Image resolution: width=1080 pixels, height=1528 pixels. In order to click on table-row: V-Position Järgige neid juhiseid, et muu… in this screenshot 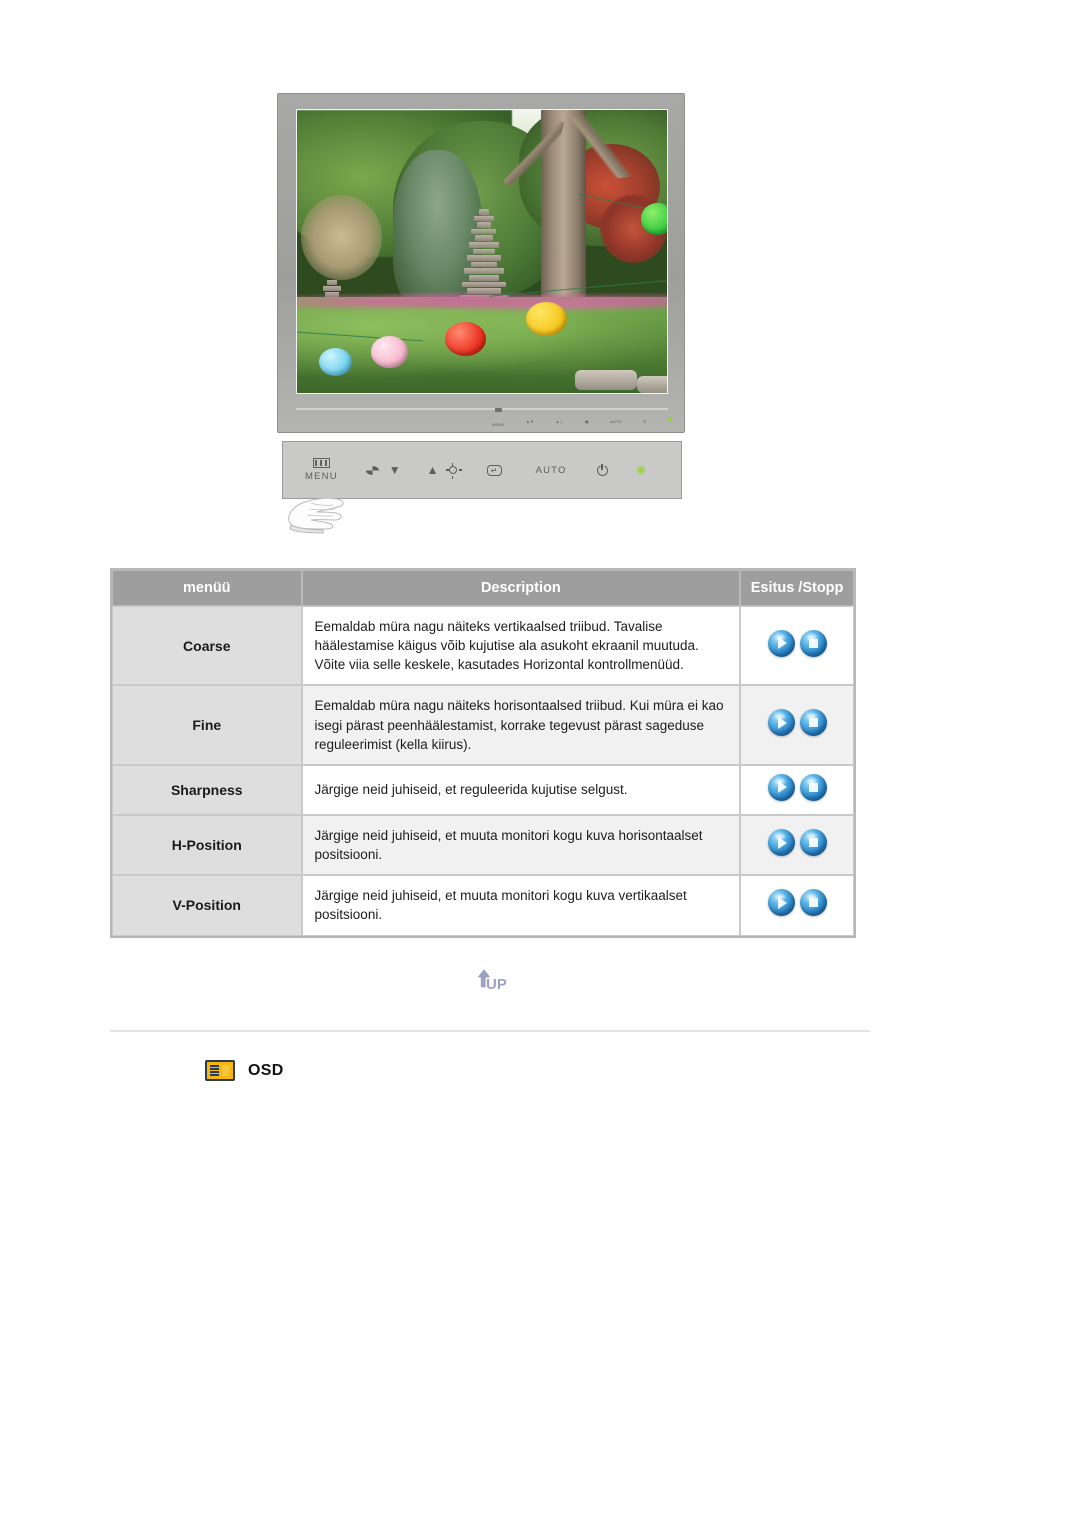, I will do `click(483, 905)`.